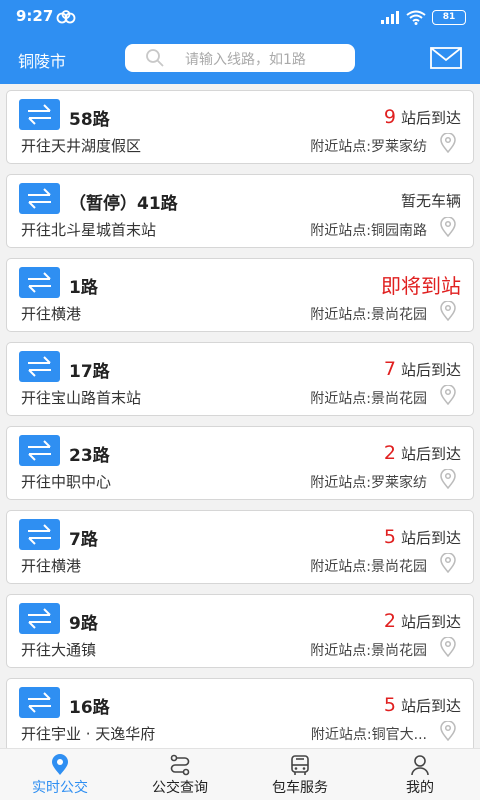 The width and height of the screenshot is (480, 800). I want to click on route-destination: 开往中职中心, so click(66, 482).